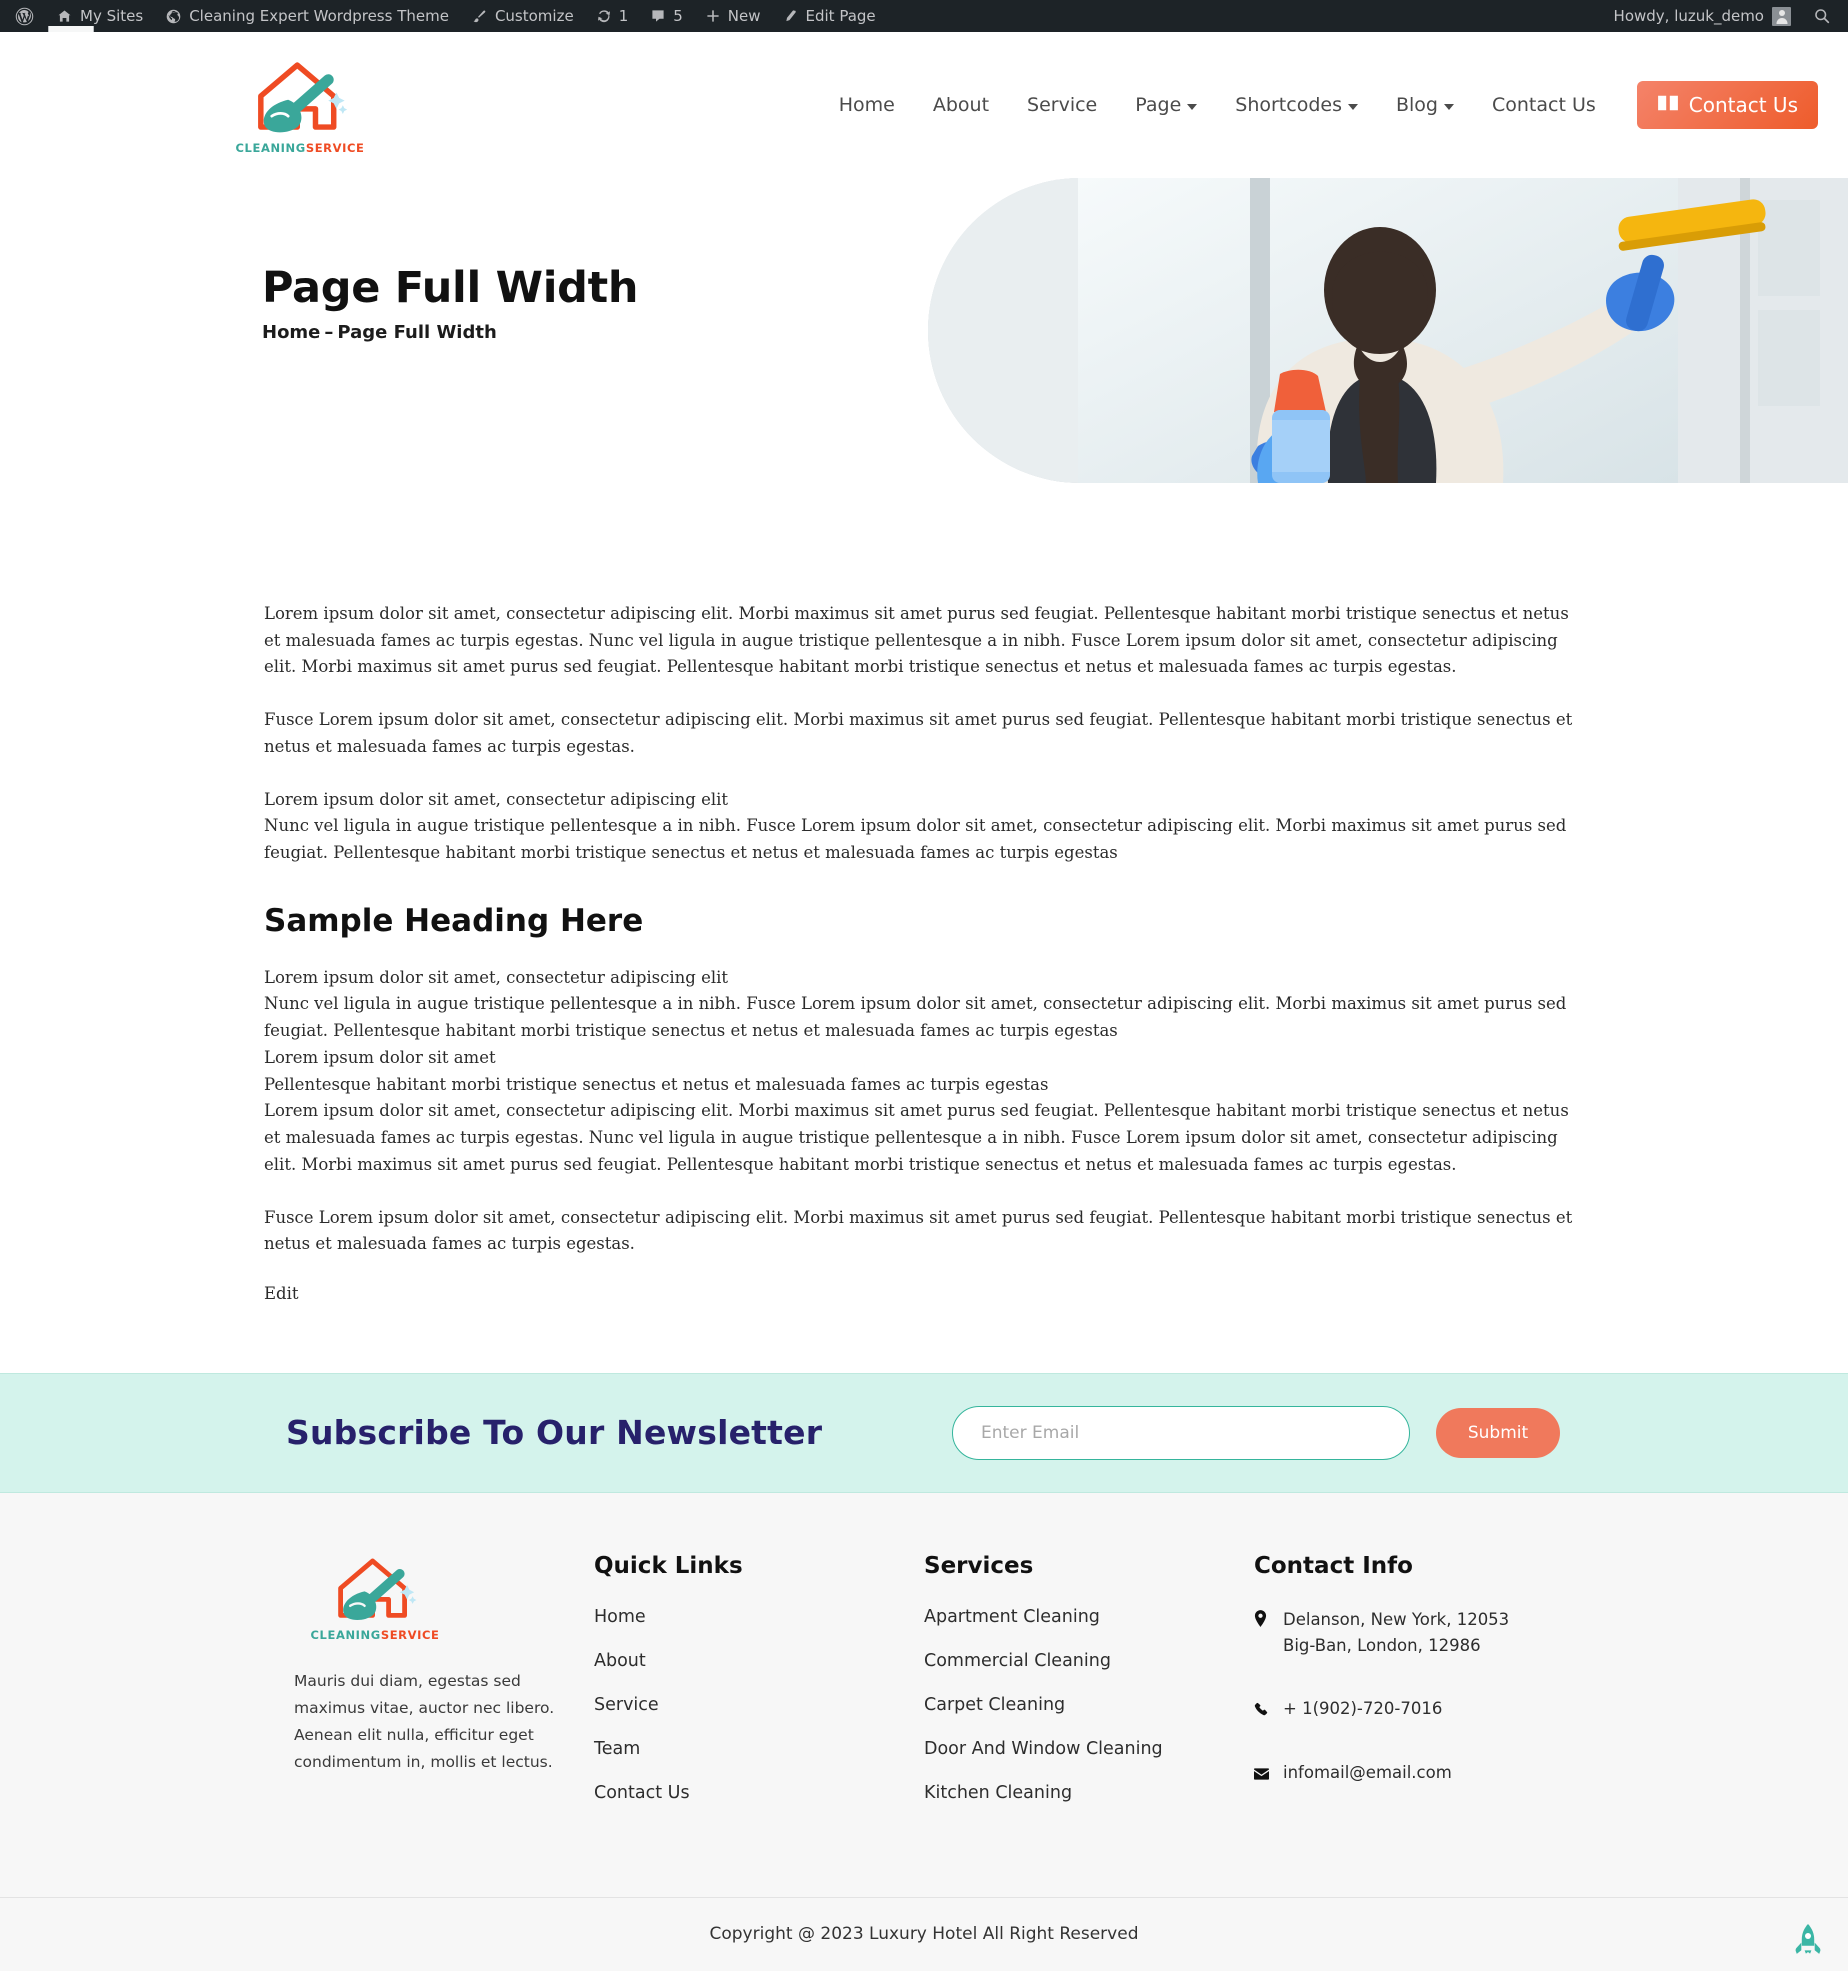 The height and width of the screenshot is (1971, 1848). What do you see at coordinates (1688, 16) in the screenshot?
I see `adminbar-howdy-label: Howdy, luzuk_demo` at bounding box center [1688, 16].